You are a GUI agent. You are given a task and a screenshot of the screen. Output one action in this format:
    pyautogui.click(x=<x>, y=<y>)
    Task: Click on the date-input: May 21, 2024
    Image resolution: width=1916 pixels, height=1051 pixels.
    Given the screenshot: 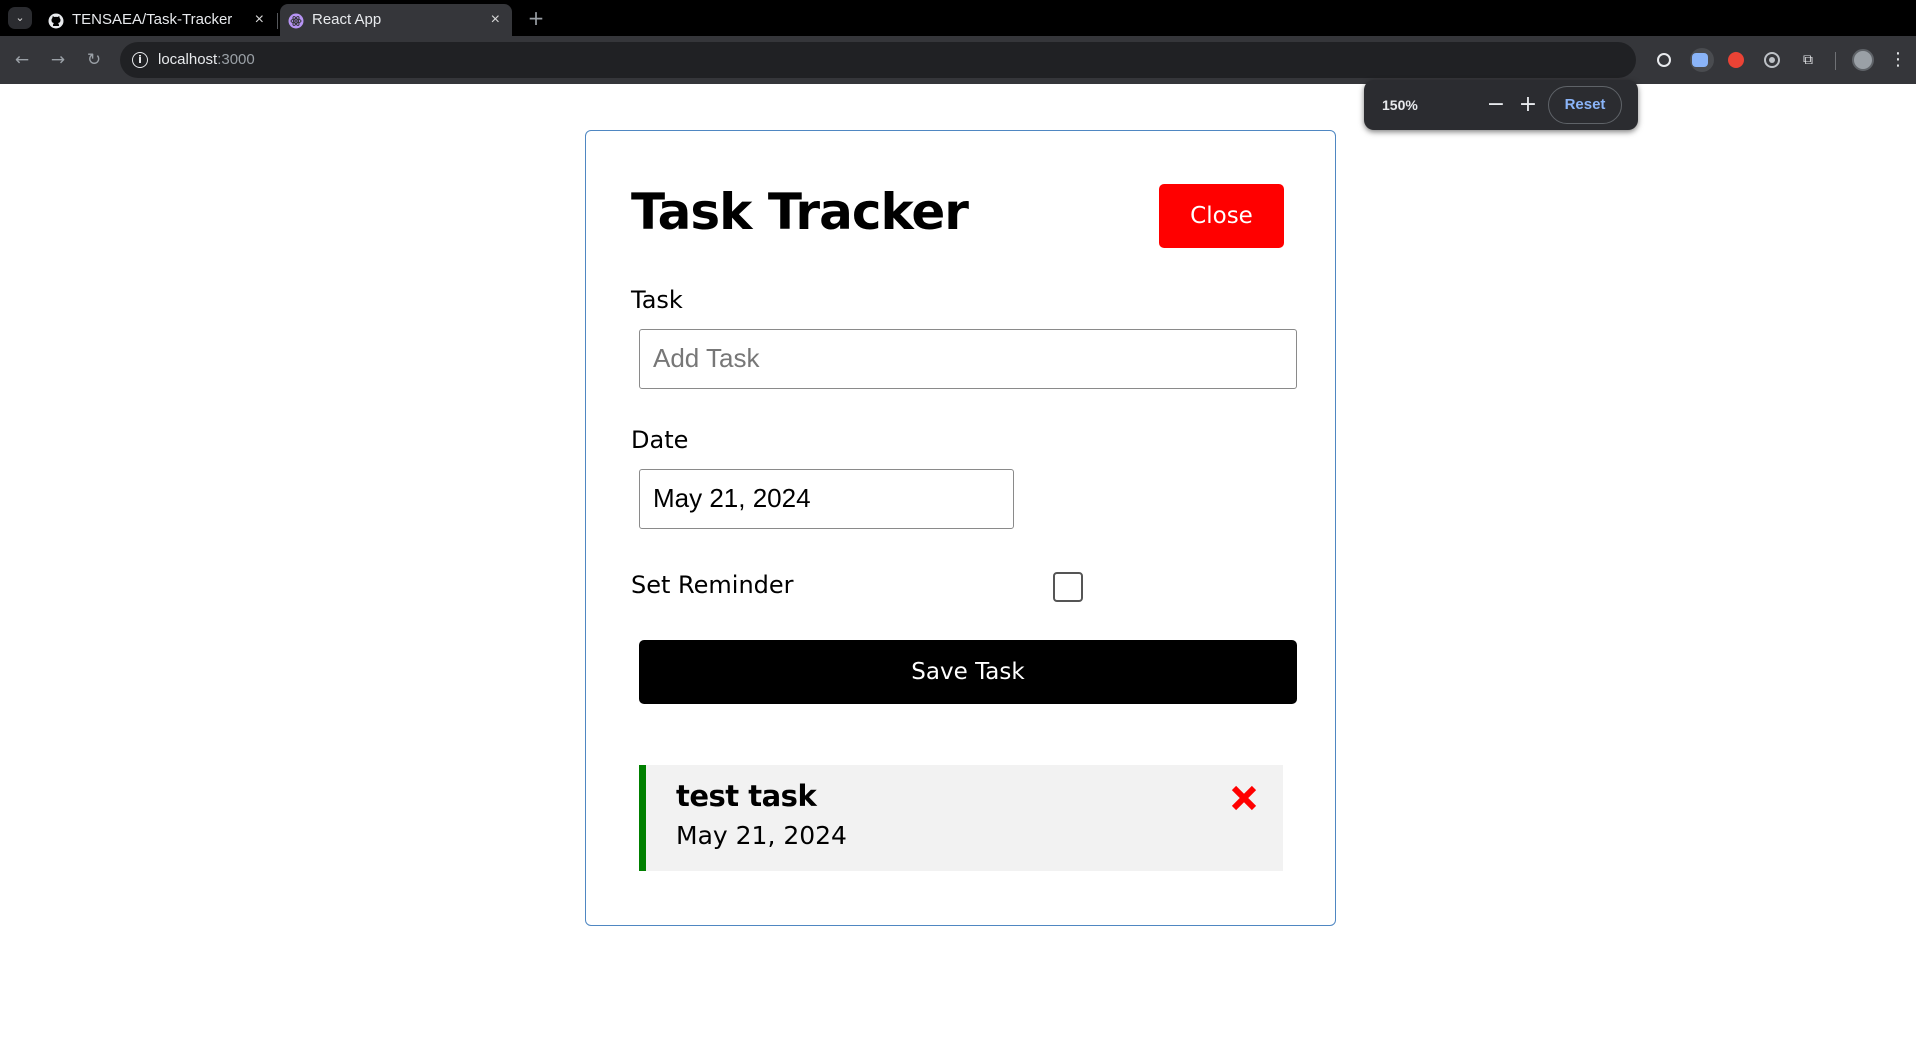 What is the action you would take?
    pyautogui.click(x=826, y=499)
    